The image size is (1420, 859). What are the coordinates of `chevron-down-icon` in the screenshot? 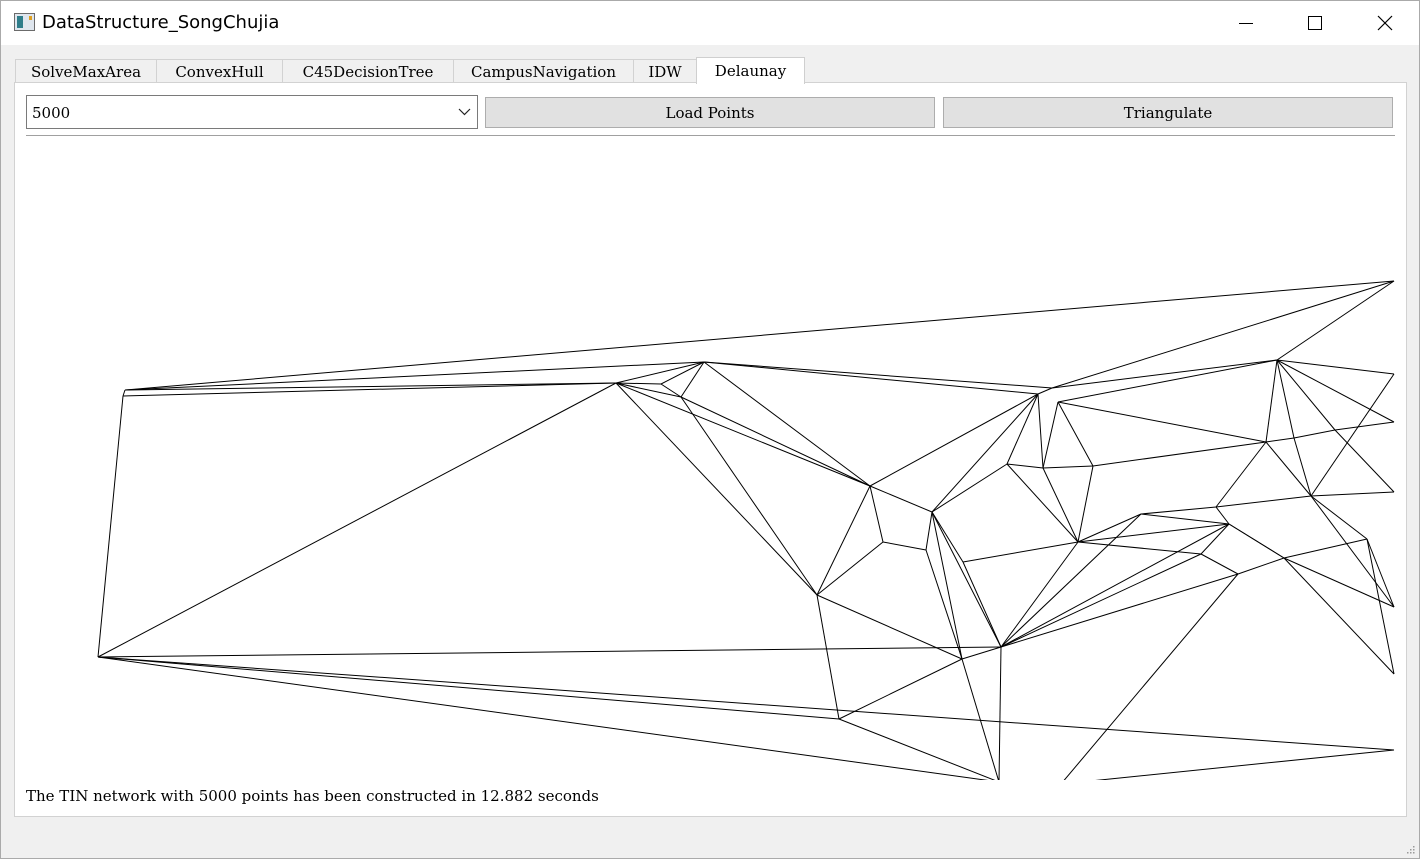 It's located at (464, 112).